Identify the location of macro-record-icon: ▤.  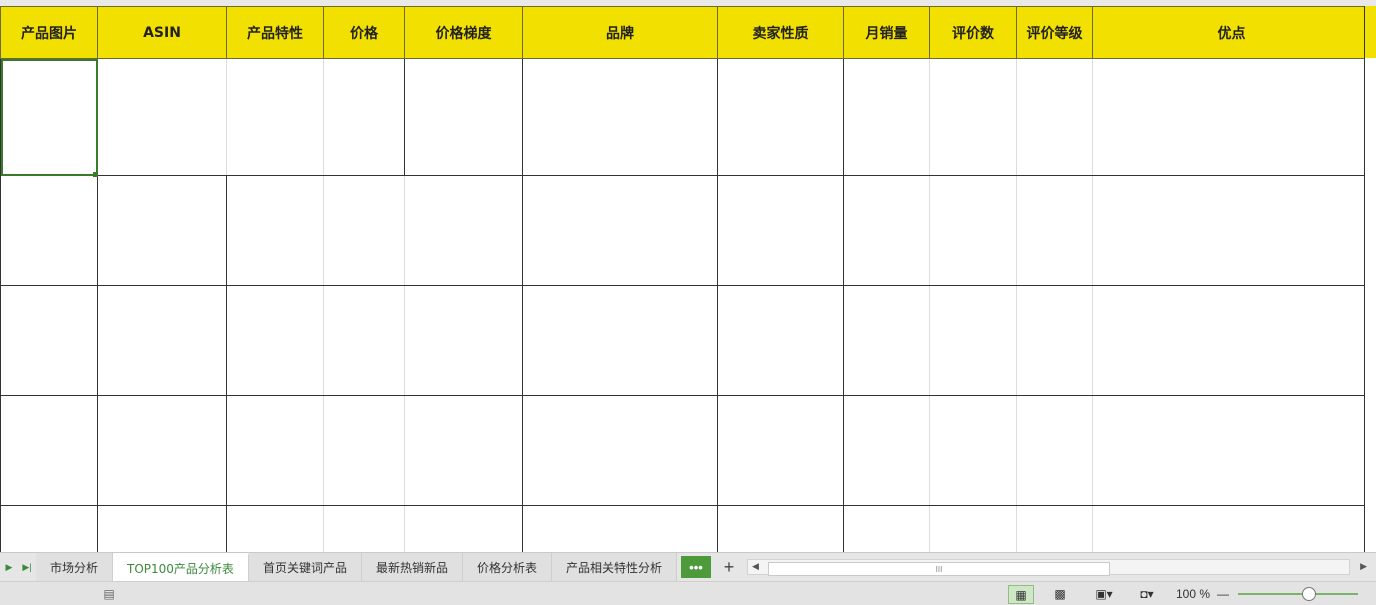
(109, 593).